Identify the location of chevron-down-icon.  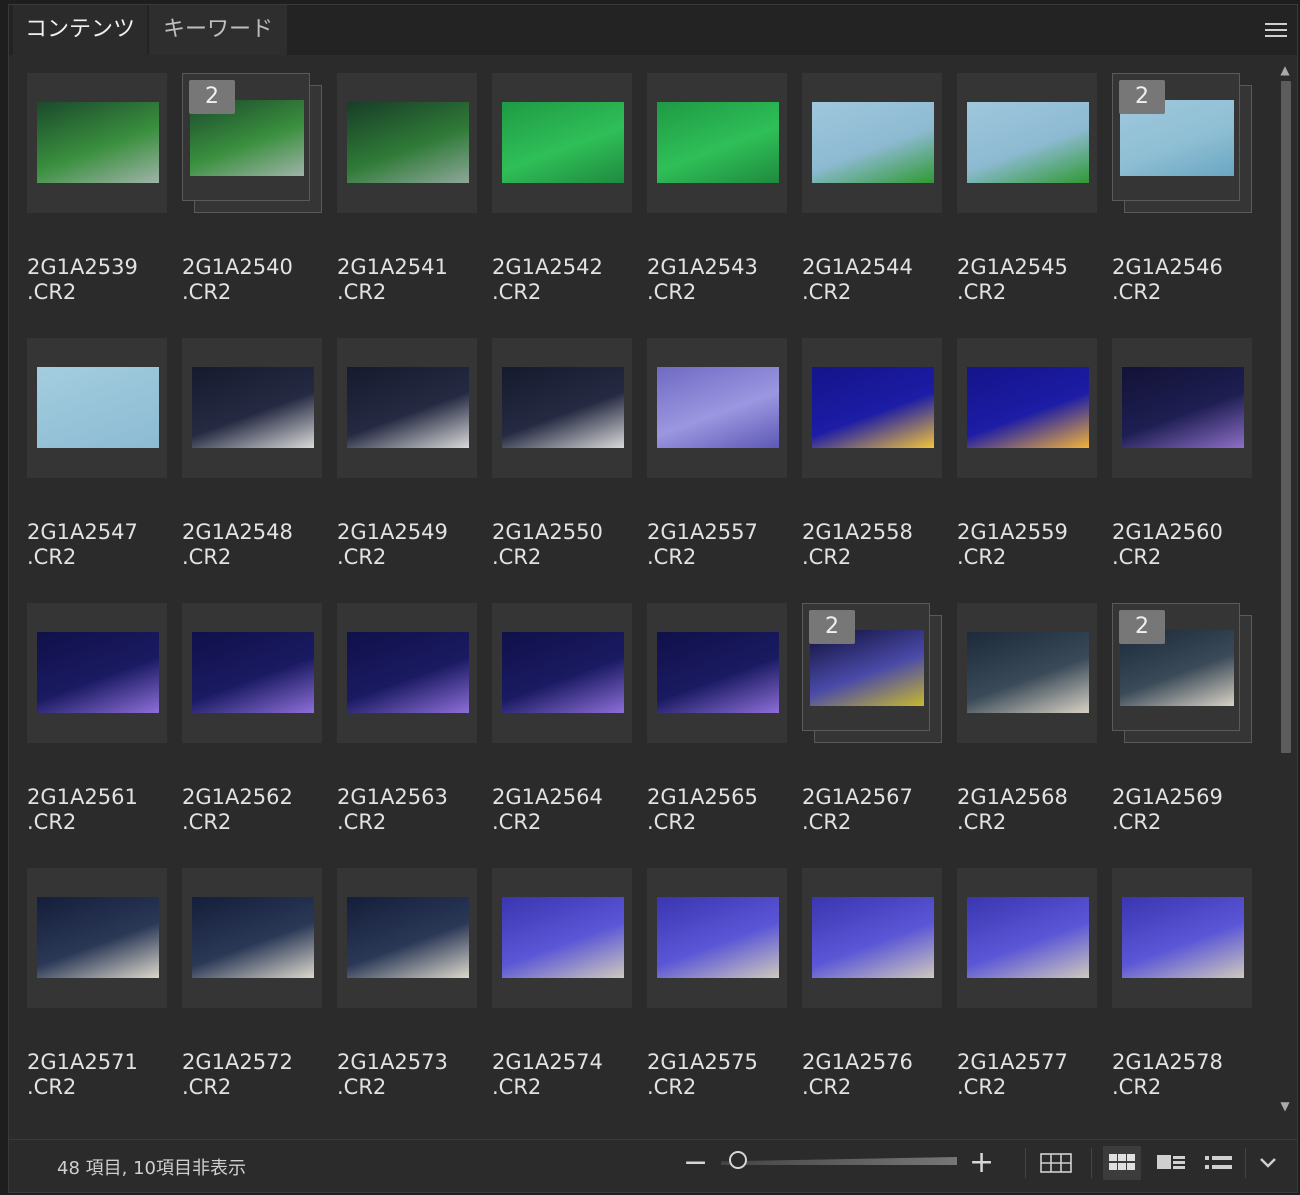
(1268, 1163).